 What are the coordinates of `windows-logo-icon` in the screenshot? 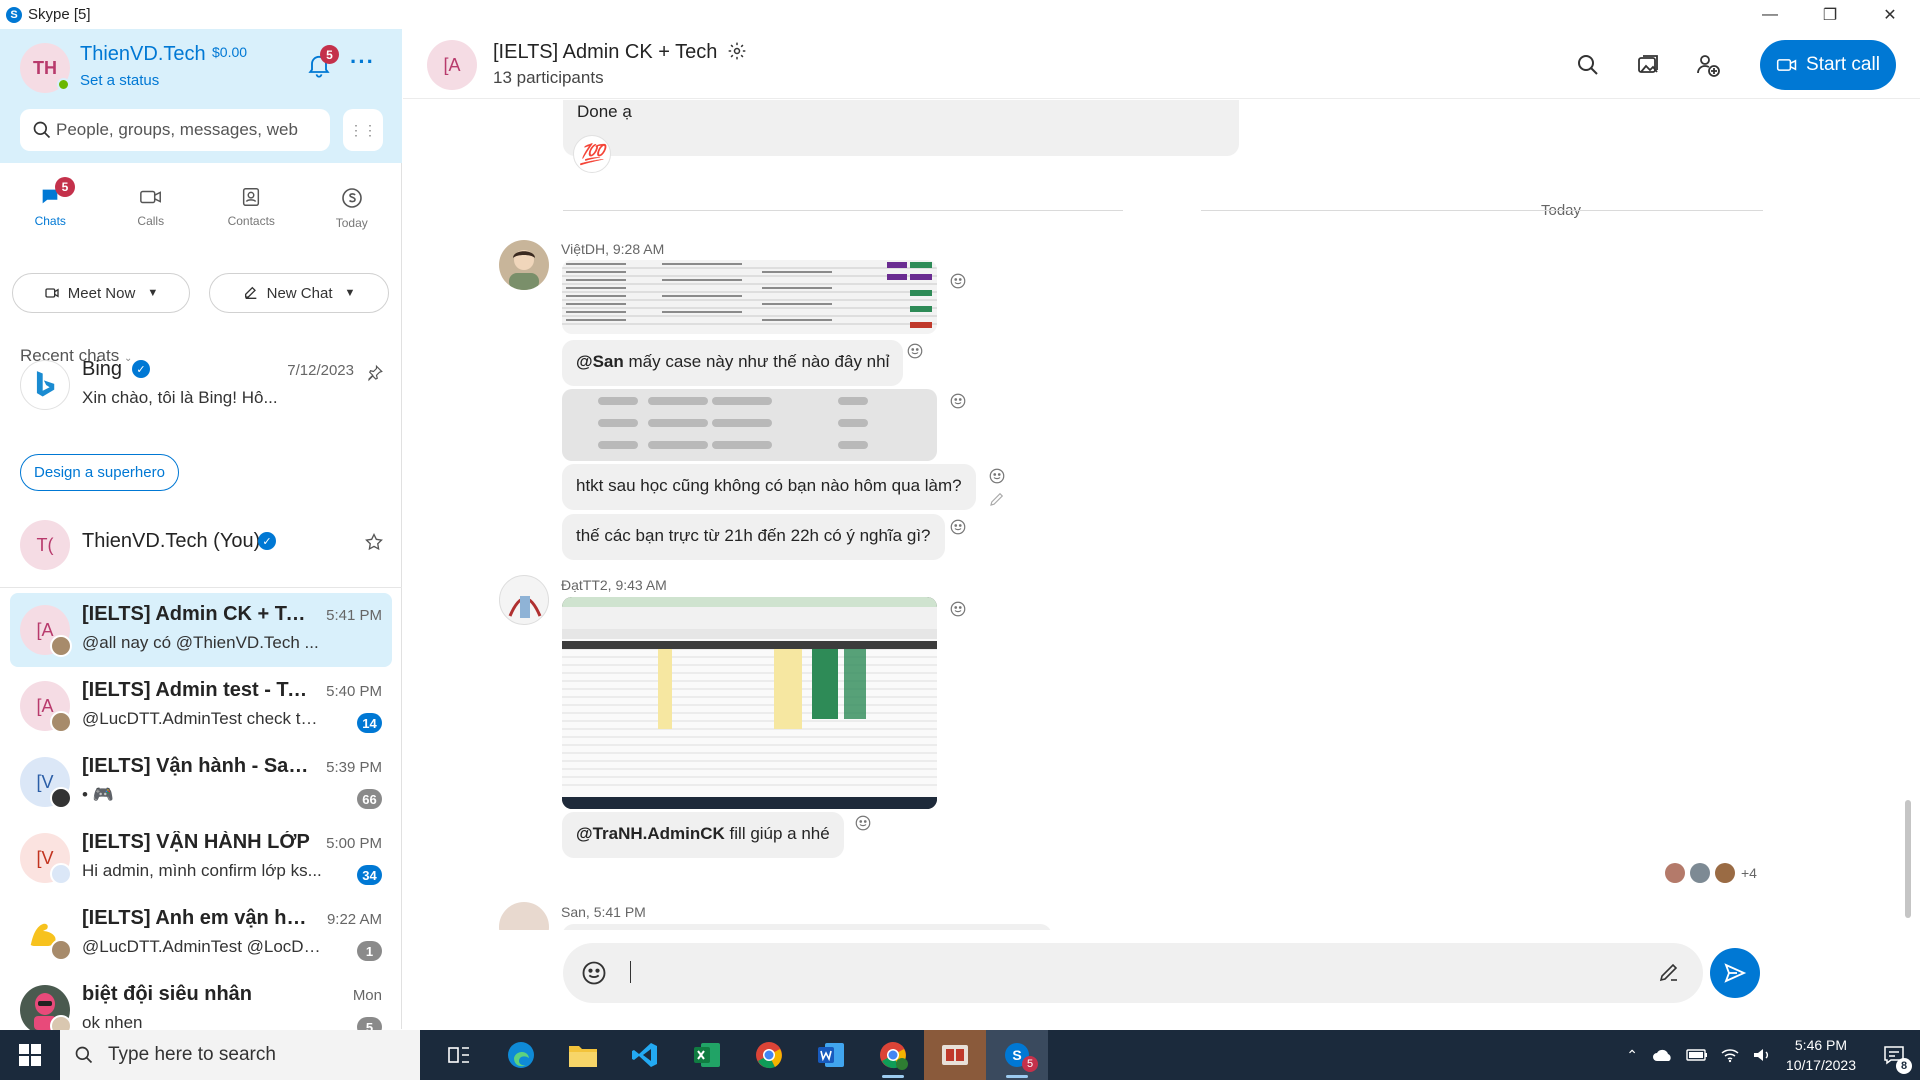 It's located at (30, 1055).